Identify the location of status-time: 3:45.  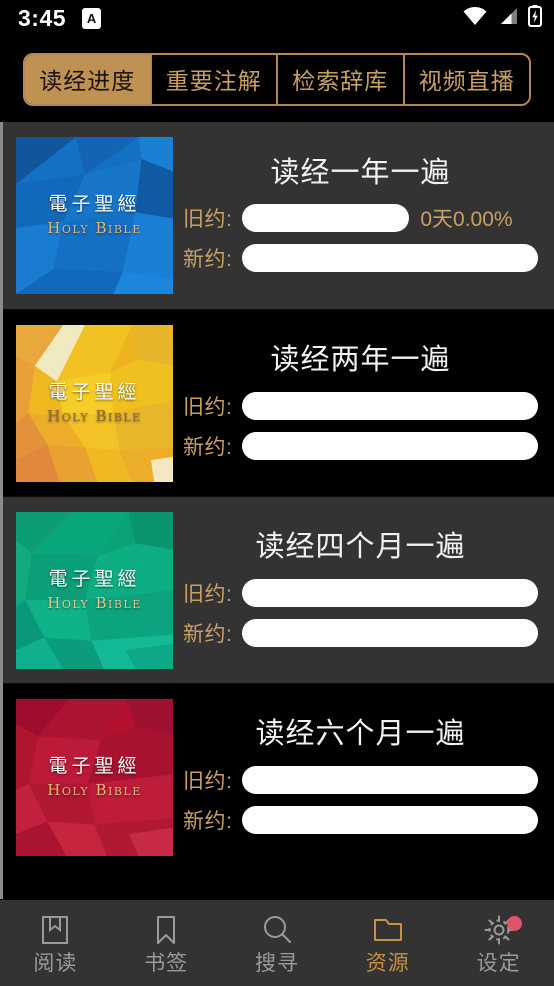
(42, 17).